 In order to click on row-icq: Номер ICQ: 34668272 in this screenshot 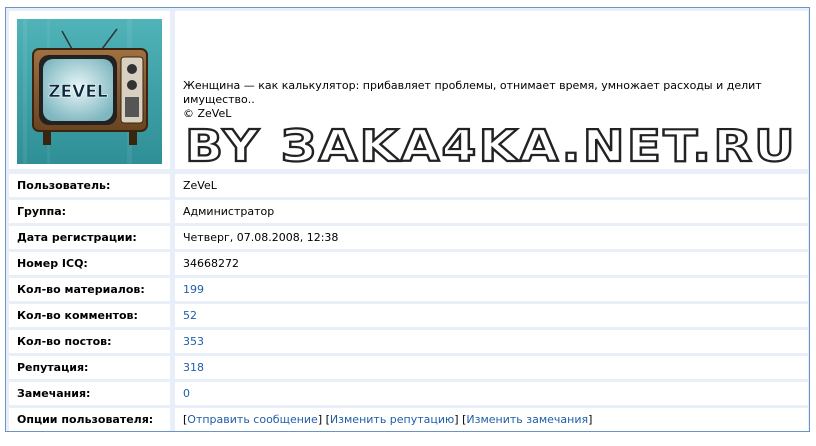, I will do `click(408, 263)`.